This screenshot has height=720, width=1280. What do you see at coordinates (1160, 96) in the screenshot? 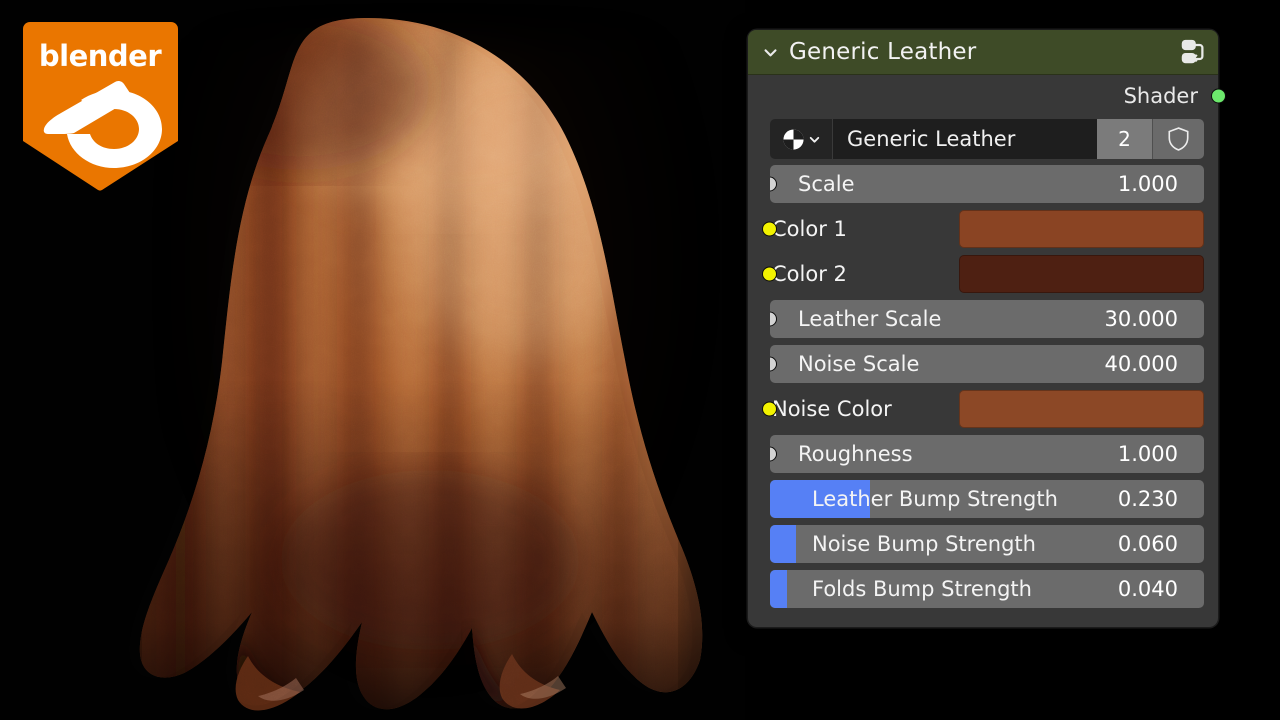
I see `output-label: Shader` at bounding box center [1160, 96].